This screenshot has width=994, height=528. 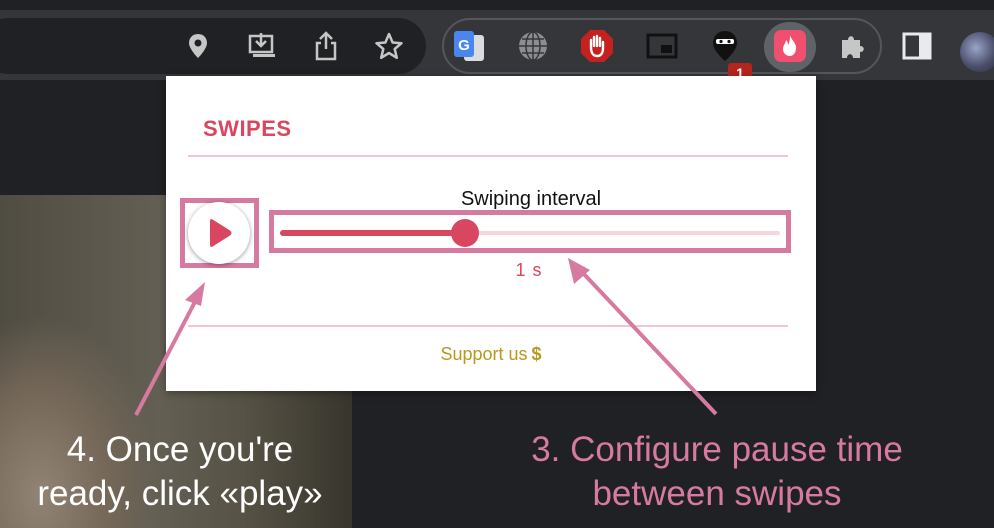 What do you see at coordinates (180, 472) in the screenshot?
I see `play-instruction-caption: 4. Once you're ready, click «play»` at bounding box center [180, 472].